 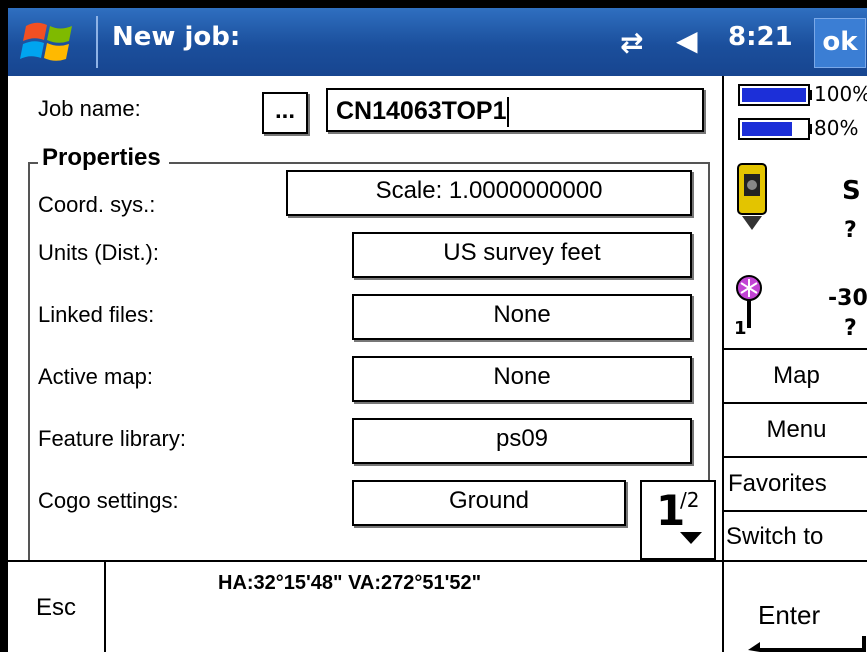 What do you see at coordinates (96, 314) in the screenshot?
I see `linked-files-label: Linked files:` at bounding box center [96, 314].